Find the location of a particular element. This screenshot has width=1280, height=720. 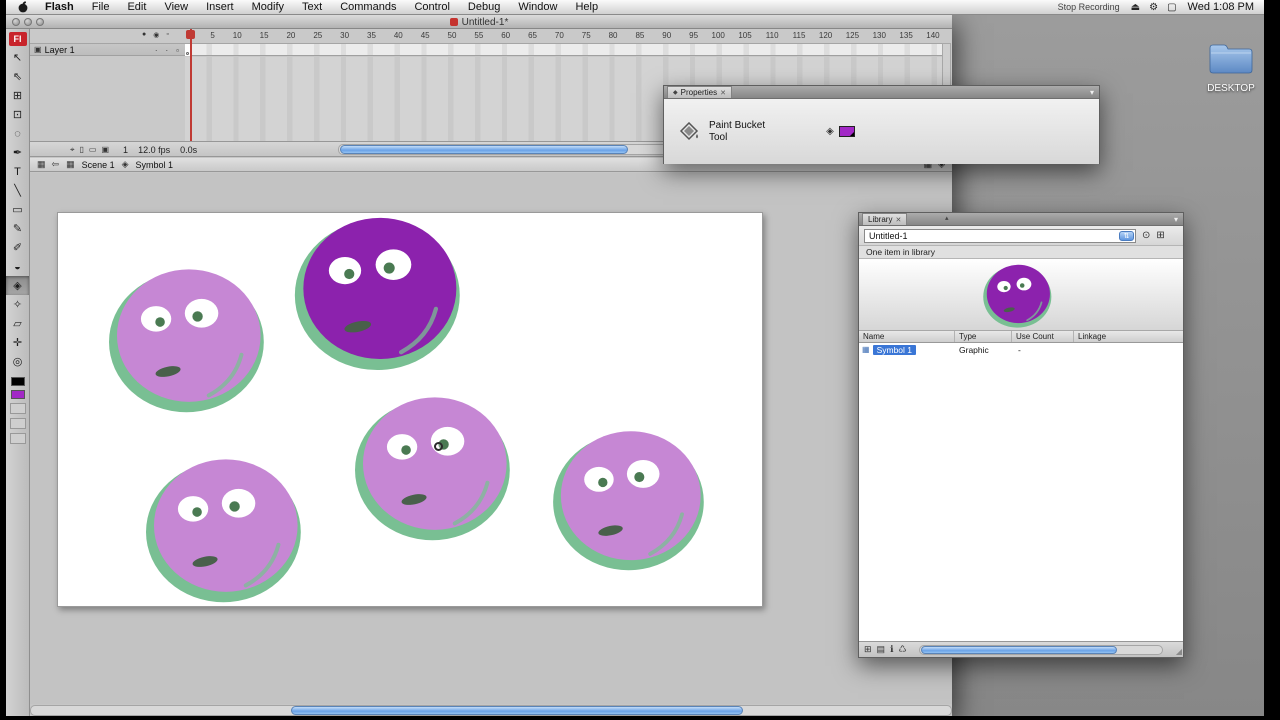

new-library-panel-icon: ⊞ is located at coordinates (1160, 235).